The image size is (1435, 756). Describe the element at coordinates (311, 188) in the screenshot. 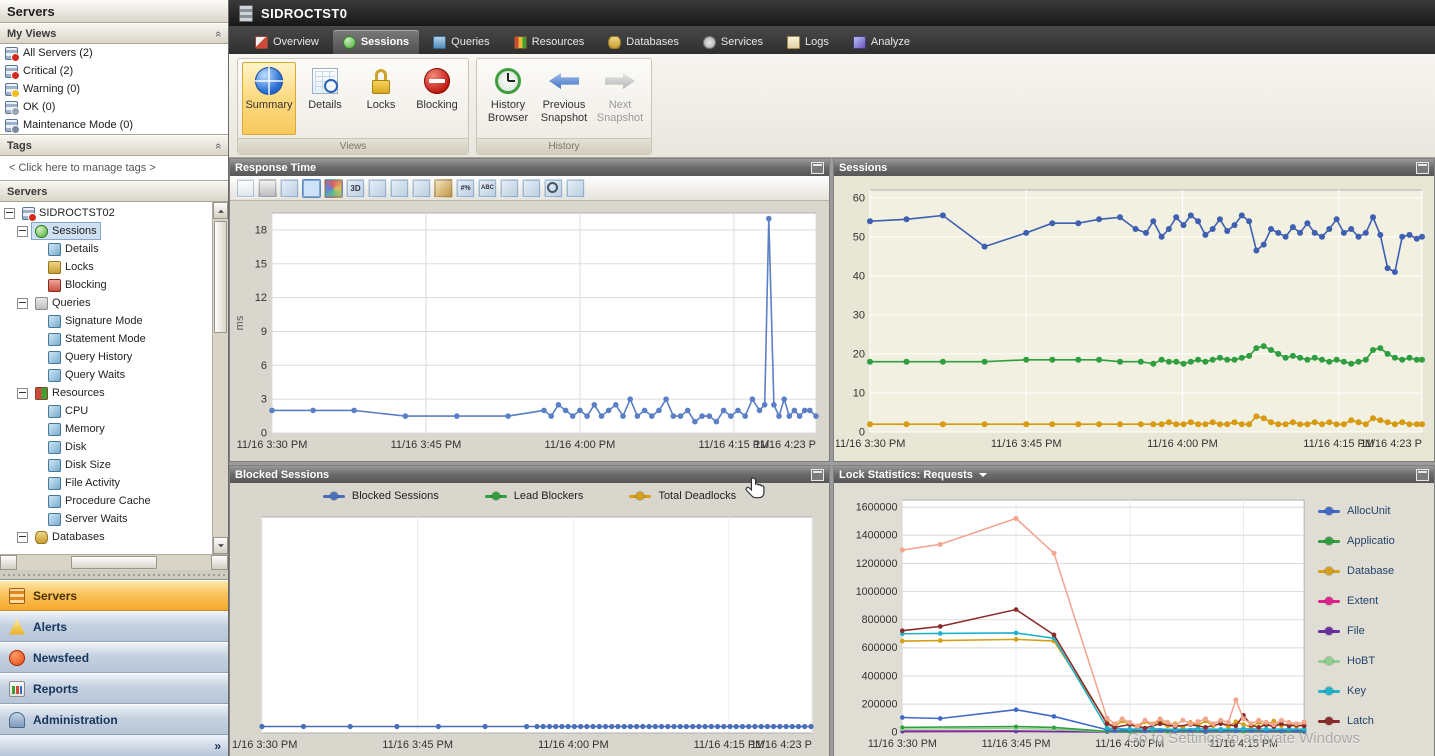

I see `tb-gallery-icon` at that location.